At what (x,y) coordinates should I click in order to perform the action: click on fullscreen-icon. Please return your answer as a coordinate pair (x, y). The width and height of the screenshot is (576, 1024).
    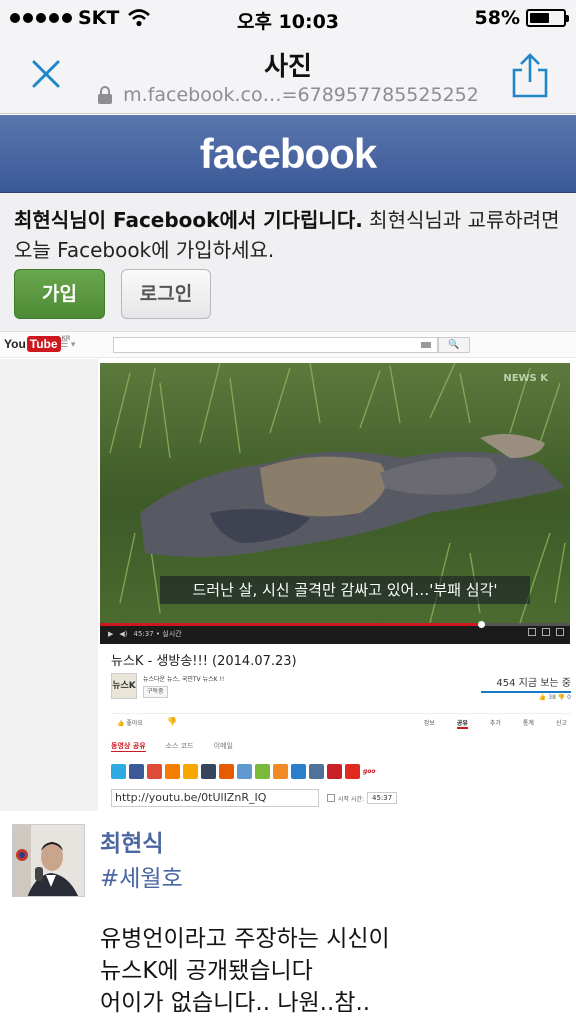
    Looking at the image, I should click on (560, 632).